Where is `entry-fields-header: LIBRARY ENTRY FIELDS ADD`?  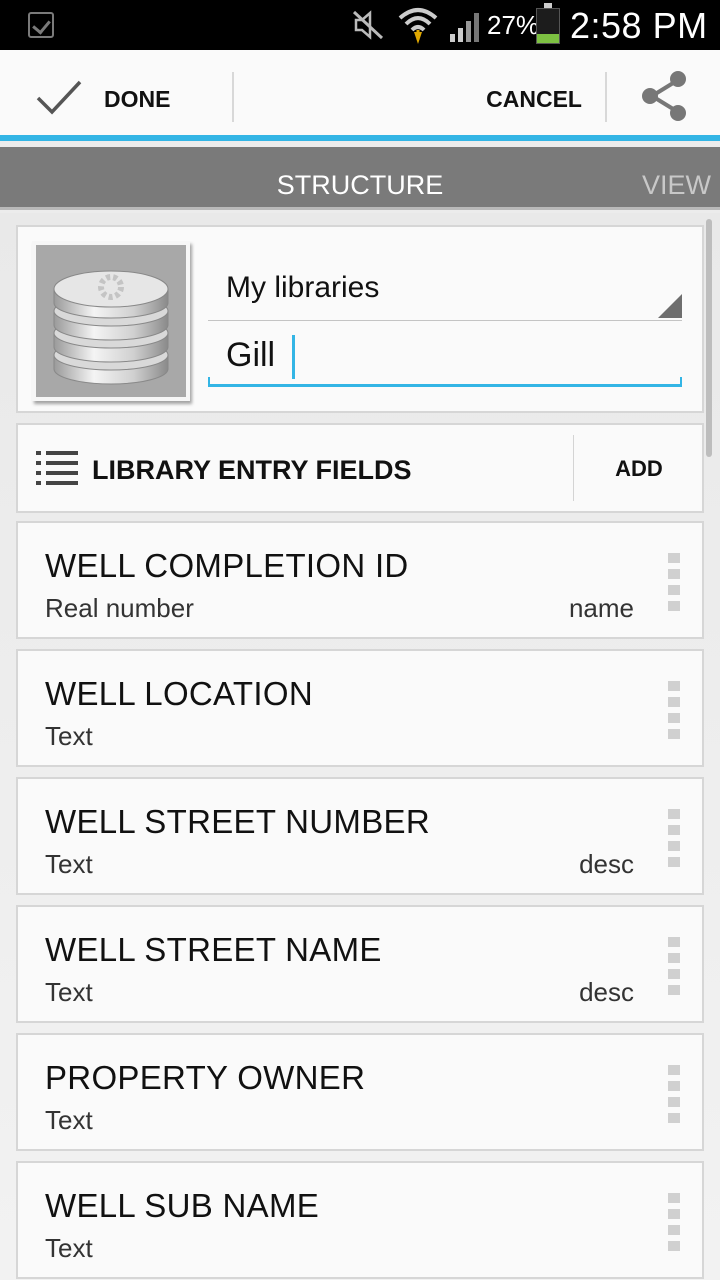 entry-fields-header: LIBRARY ENTRY FIELDS ADD is located at coordinates (360, 468).